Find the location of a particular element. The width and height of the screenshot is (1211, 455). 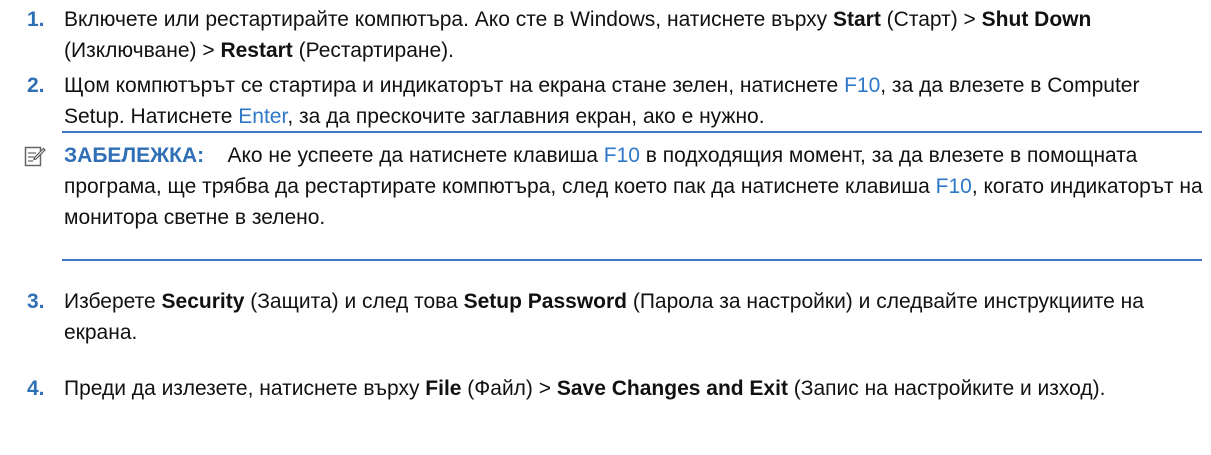

key-enter: Enter is located at coordinates (263, 116).